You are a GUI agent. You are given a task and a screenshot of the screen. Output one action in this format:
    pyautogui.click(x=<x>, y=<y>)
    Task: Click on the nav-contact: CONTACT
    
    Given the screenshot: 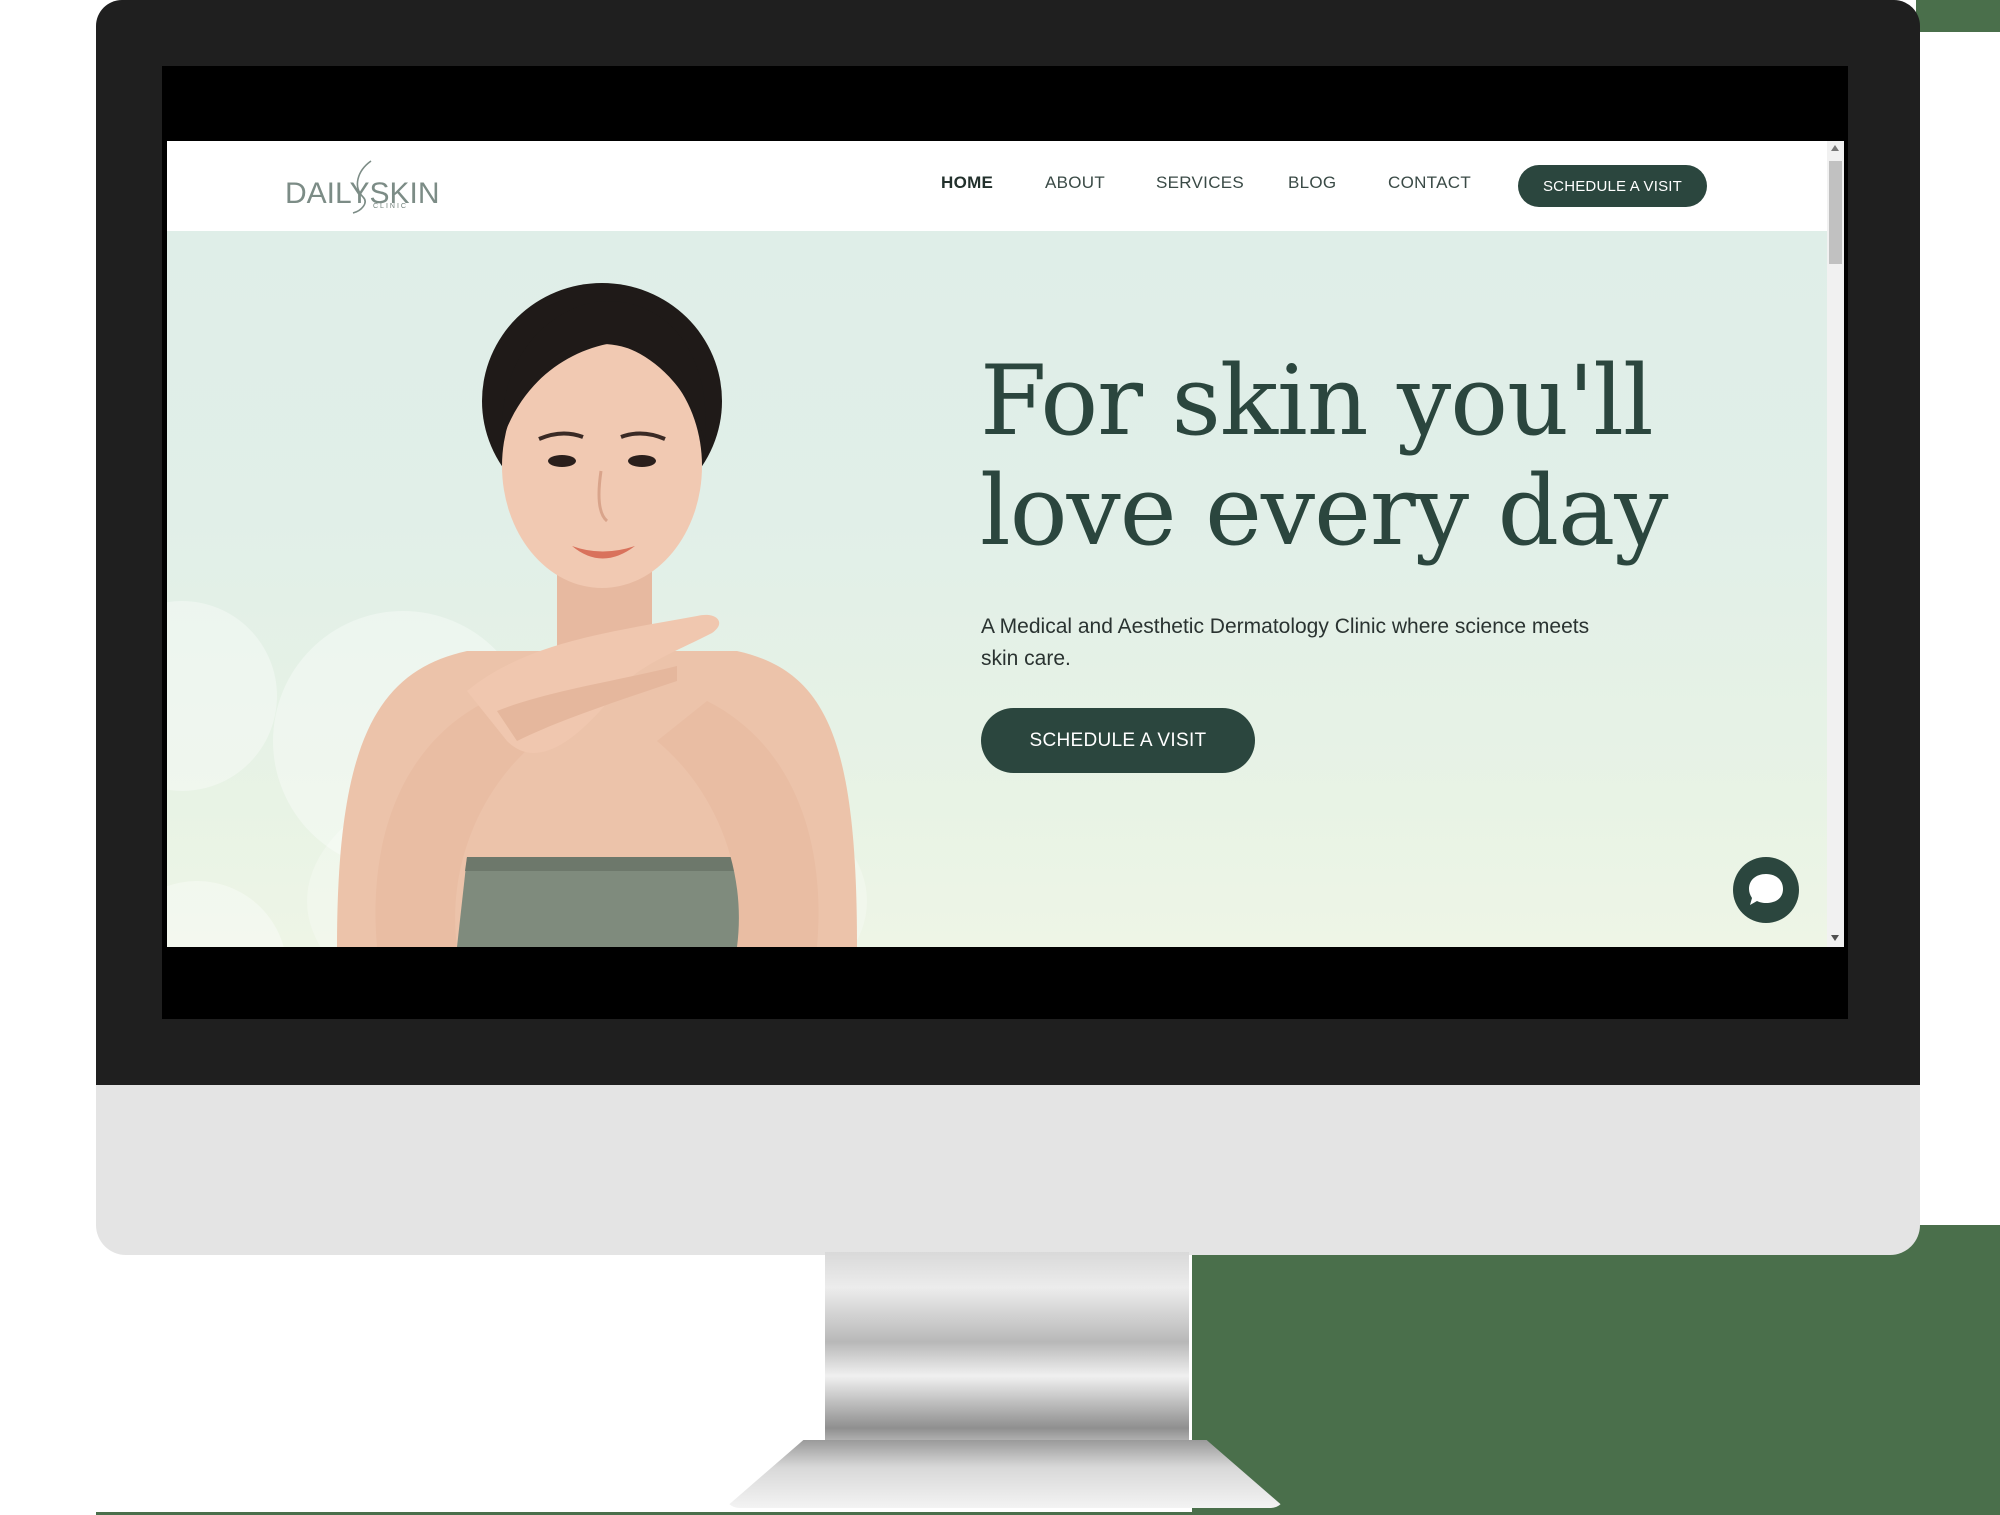 What is the action you would take?
    pyautogui.click(x=1429, y=183)
    